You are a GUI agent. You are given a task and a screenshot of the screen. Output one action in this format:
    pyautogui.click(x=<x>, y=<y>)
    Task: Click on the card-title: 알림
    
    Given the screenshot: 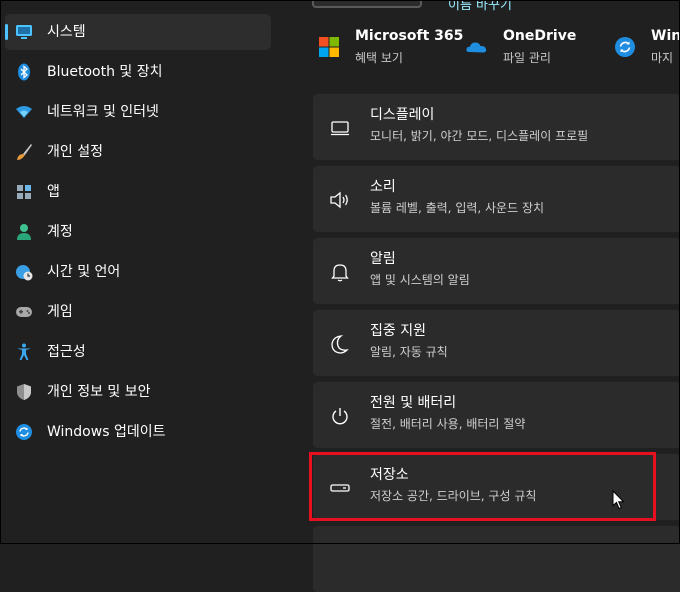 What is the action you would take?
    pyautogui.click(x=383, y=259)
    